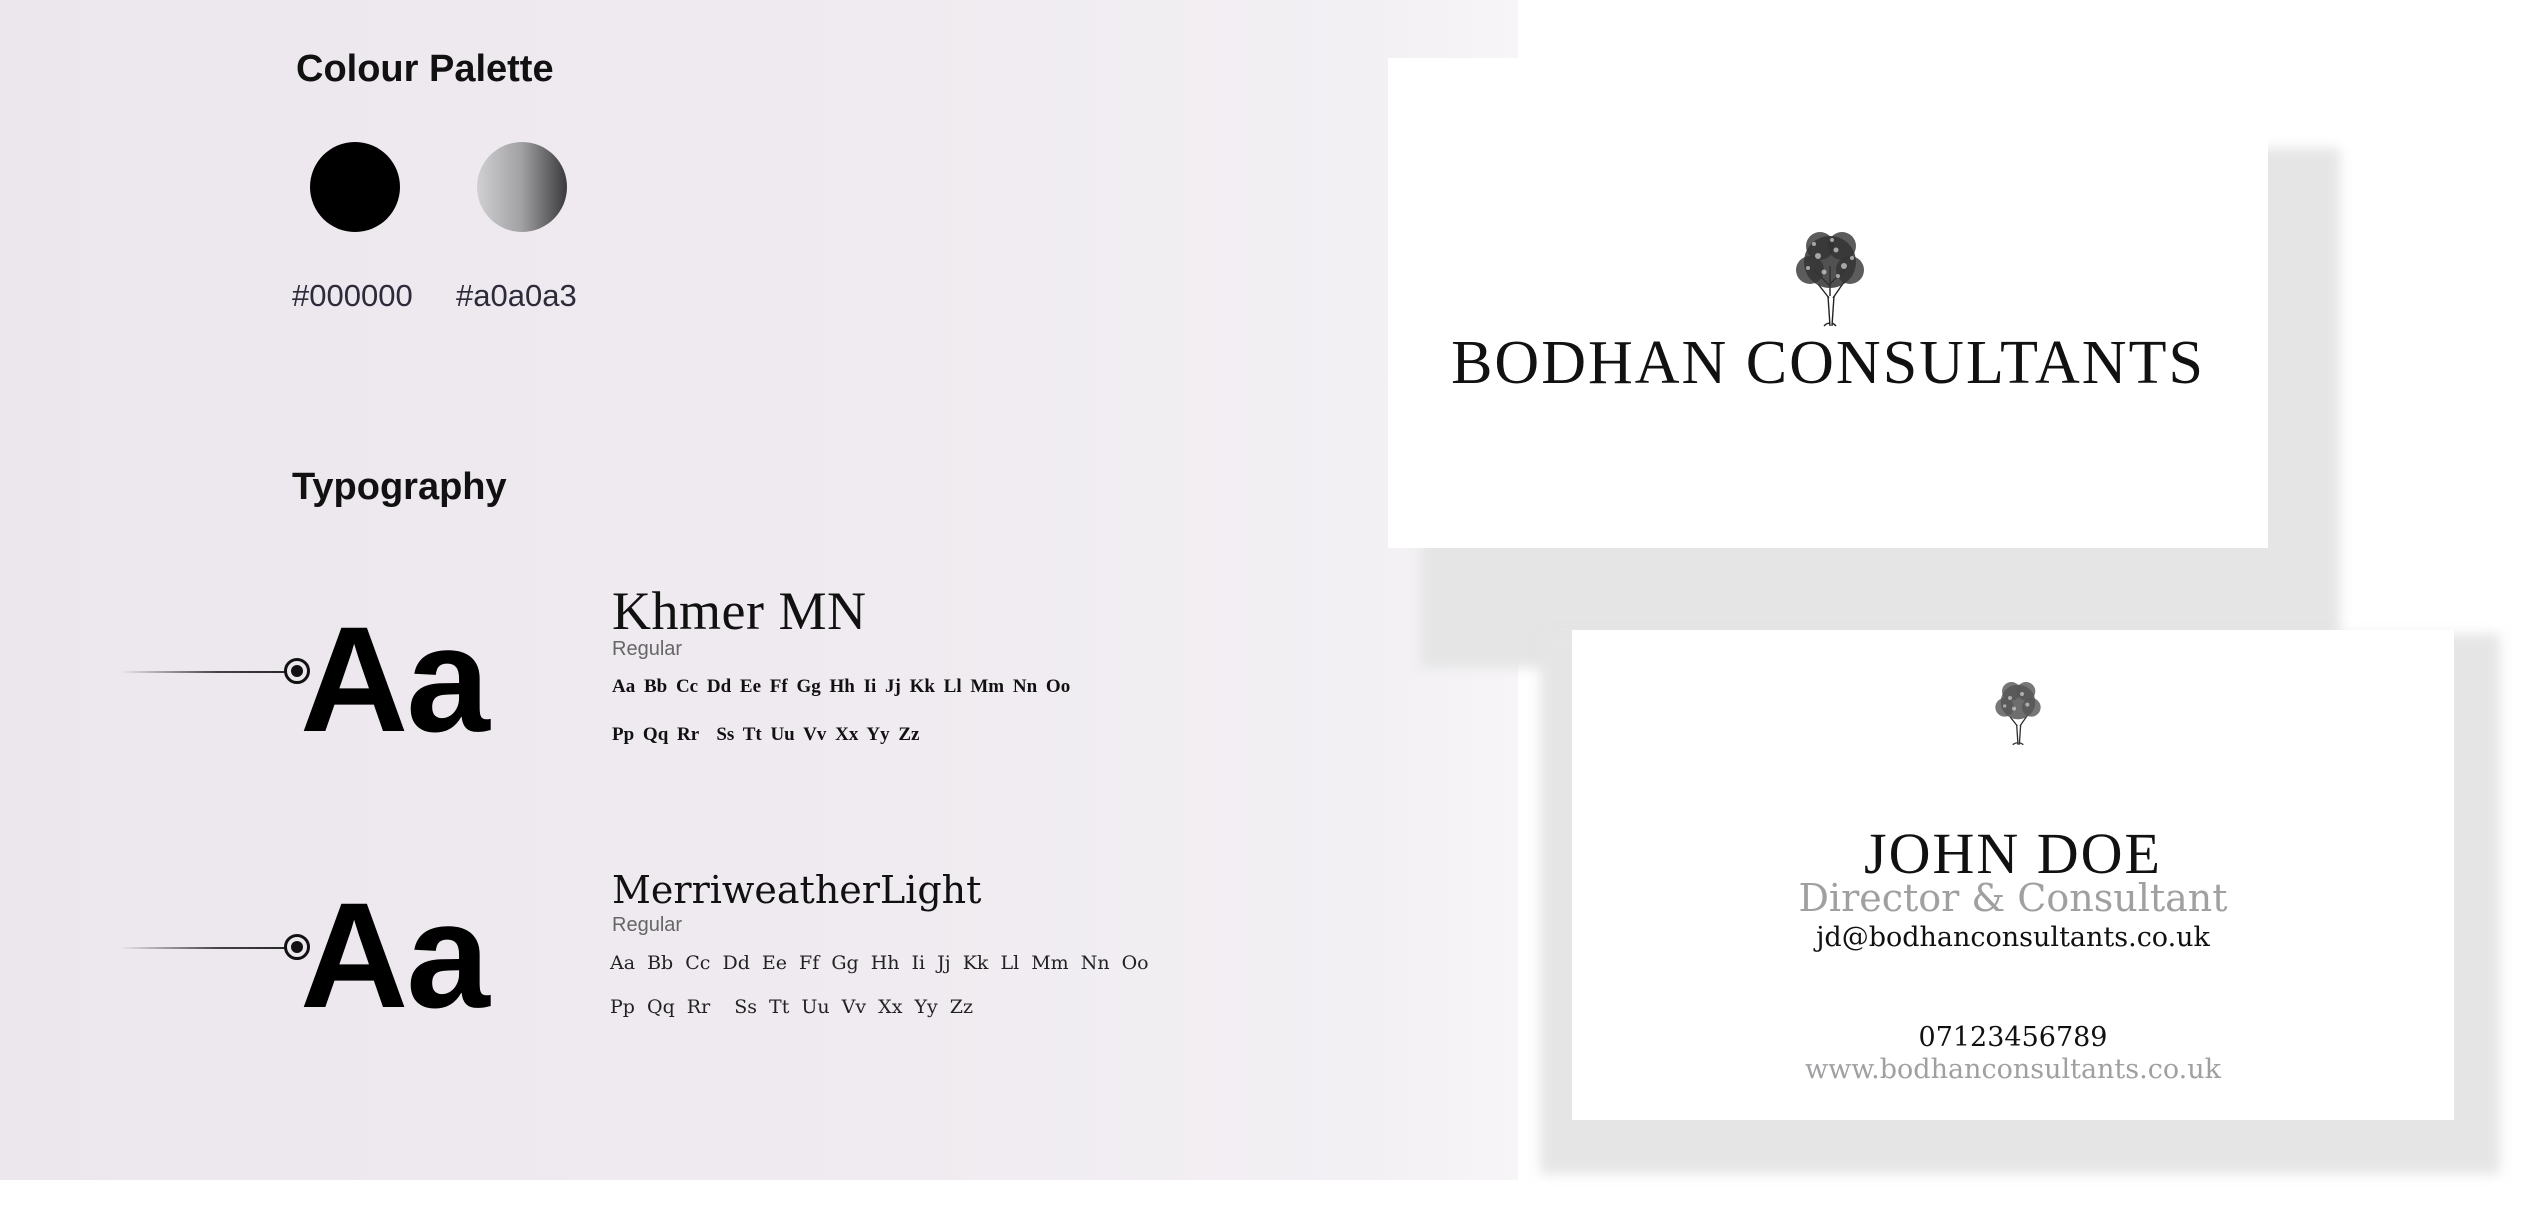 This screenshot has width=2541, height=1226. Describe the element at coordinates (2013, 898) in the screenshot. I see `person-role: Director & Consultant` at that location.